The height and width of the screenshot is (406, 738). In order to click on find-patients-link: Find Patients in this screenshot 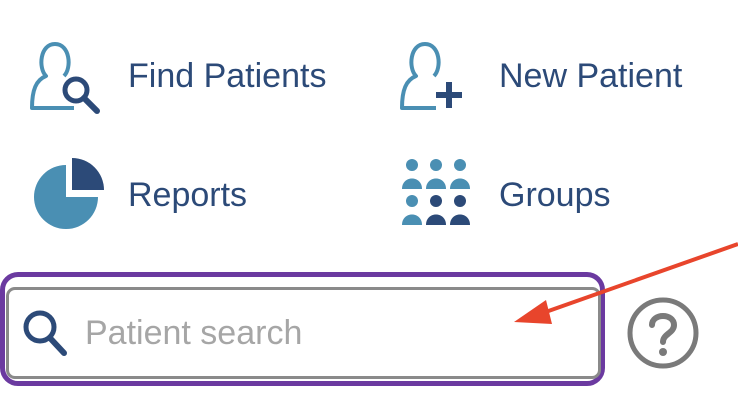, I will do `click(176, 76)`.